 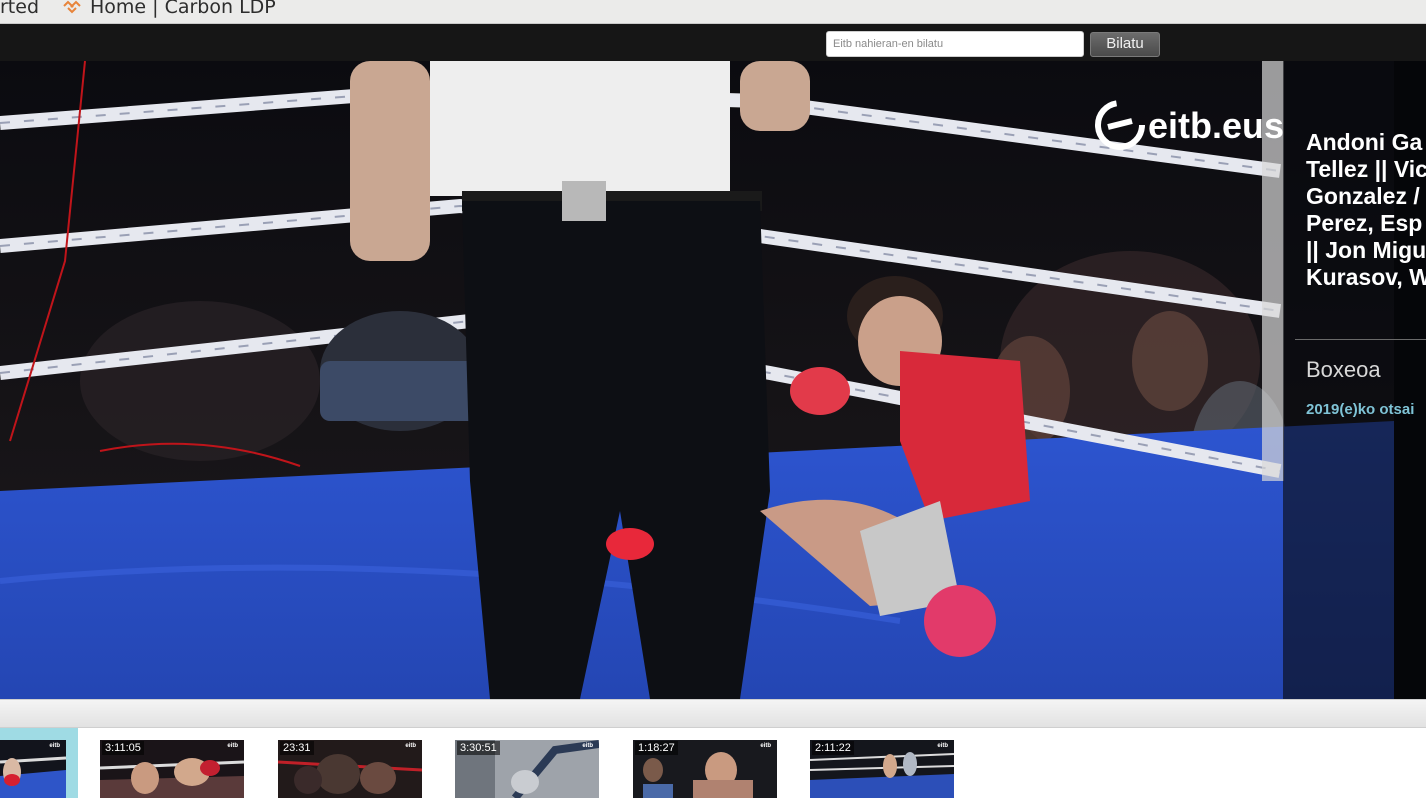 What do you see at coordinates (172, 769) in the screenshot?
I see `thumbnail-video-2: eitb 3:11:05` at bounding box center [172, 769].